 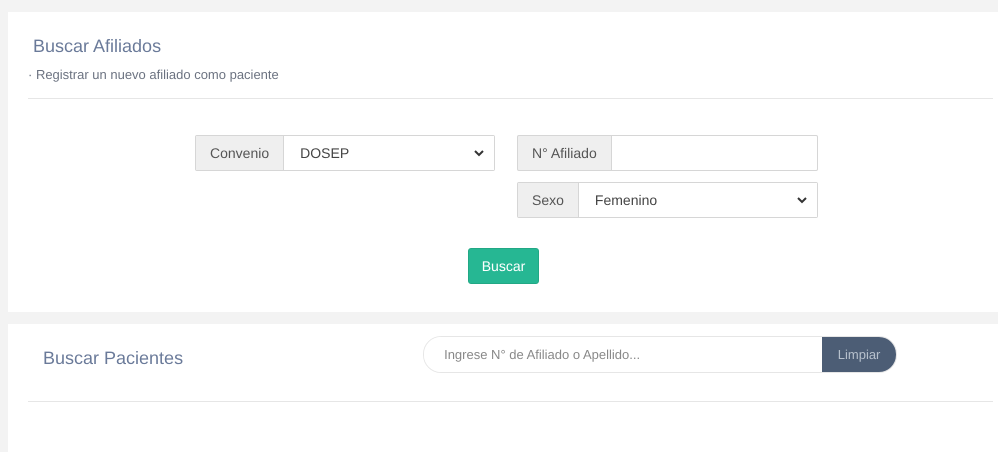 I want to click on affiliate-number-field, so click(x=715, y=153).